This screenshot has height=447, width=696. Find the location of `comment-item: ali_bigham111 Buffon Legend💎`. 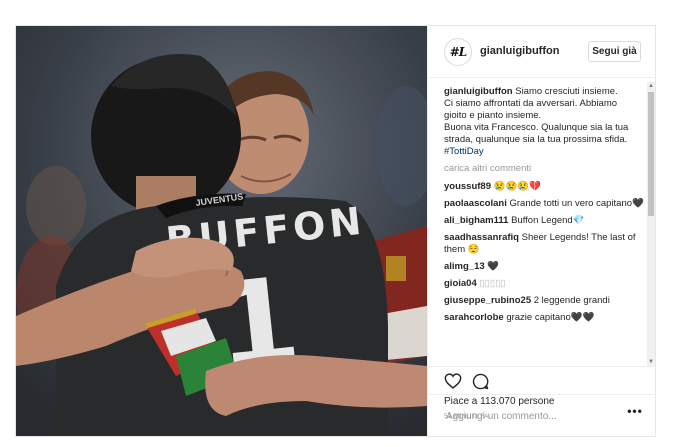

comment-item: ali_bigham111 Buffon Legend💎 is located at coordinates (544, 221).